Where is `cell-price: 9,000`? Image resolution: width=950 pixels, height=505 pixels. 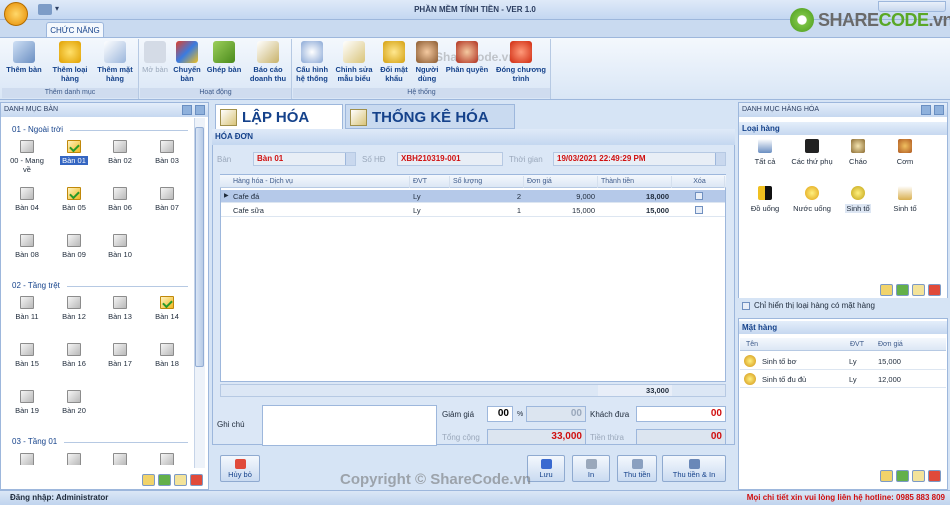 cell-price: 9,000 is located at coordinates (561, 196).